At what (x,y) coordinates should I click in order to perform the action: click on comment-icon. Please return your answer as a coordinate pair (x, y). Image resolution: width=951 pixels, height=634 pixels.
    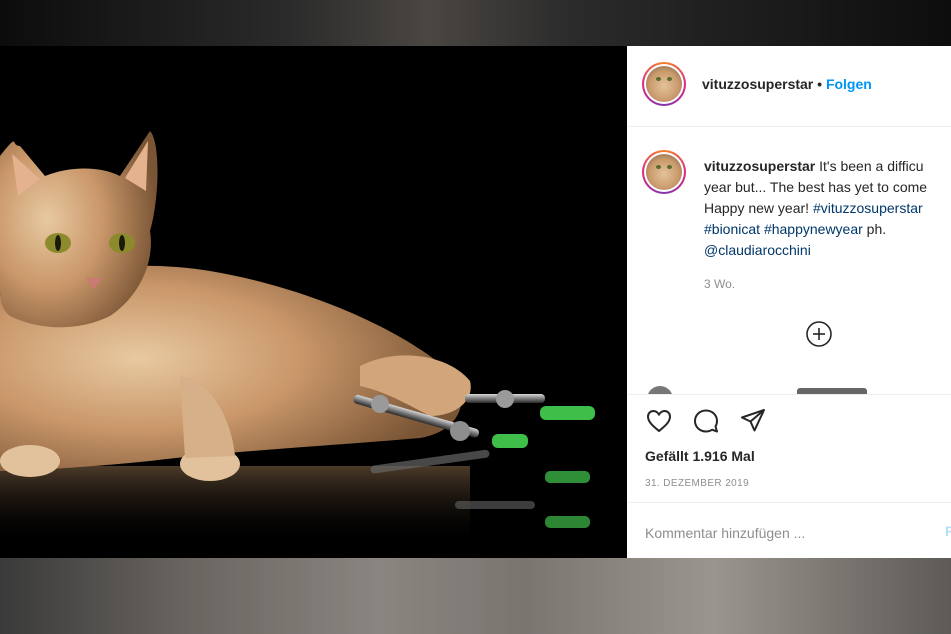
    Looking at the image, I should click on (706, 421).